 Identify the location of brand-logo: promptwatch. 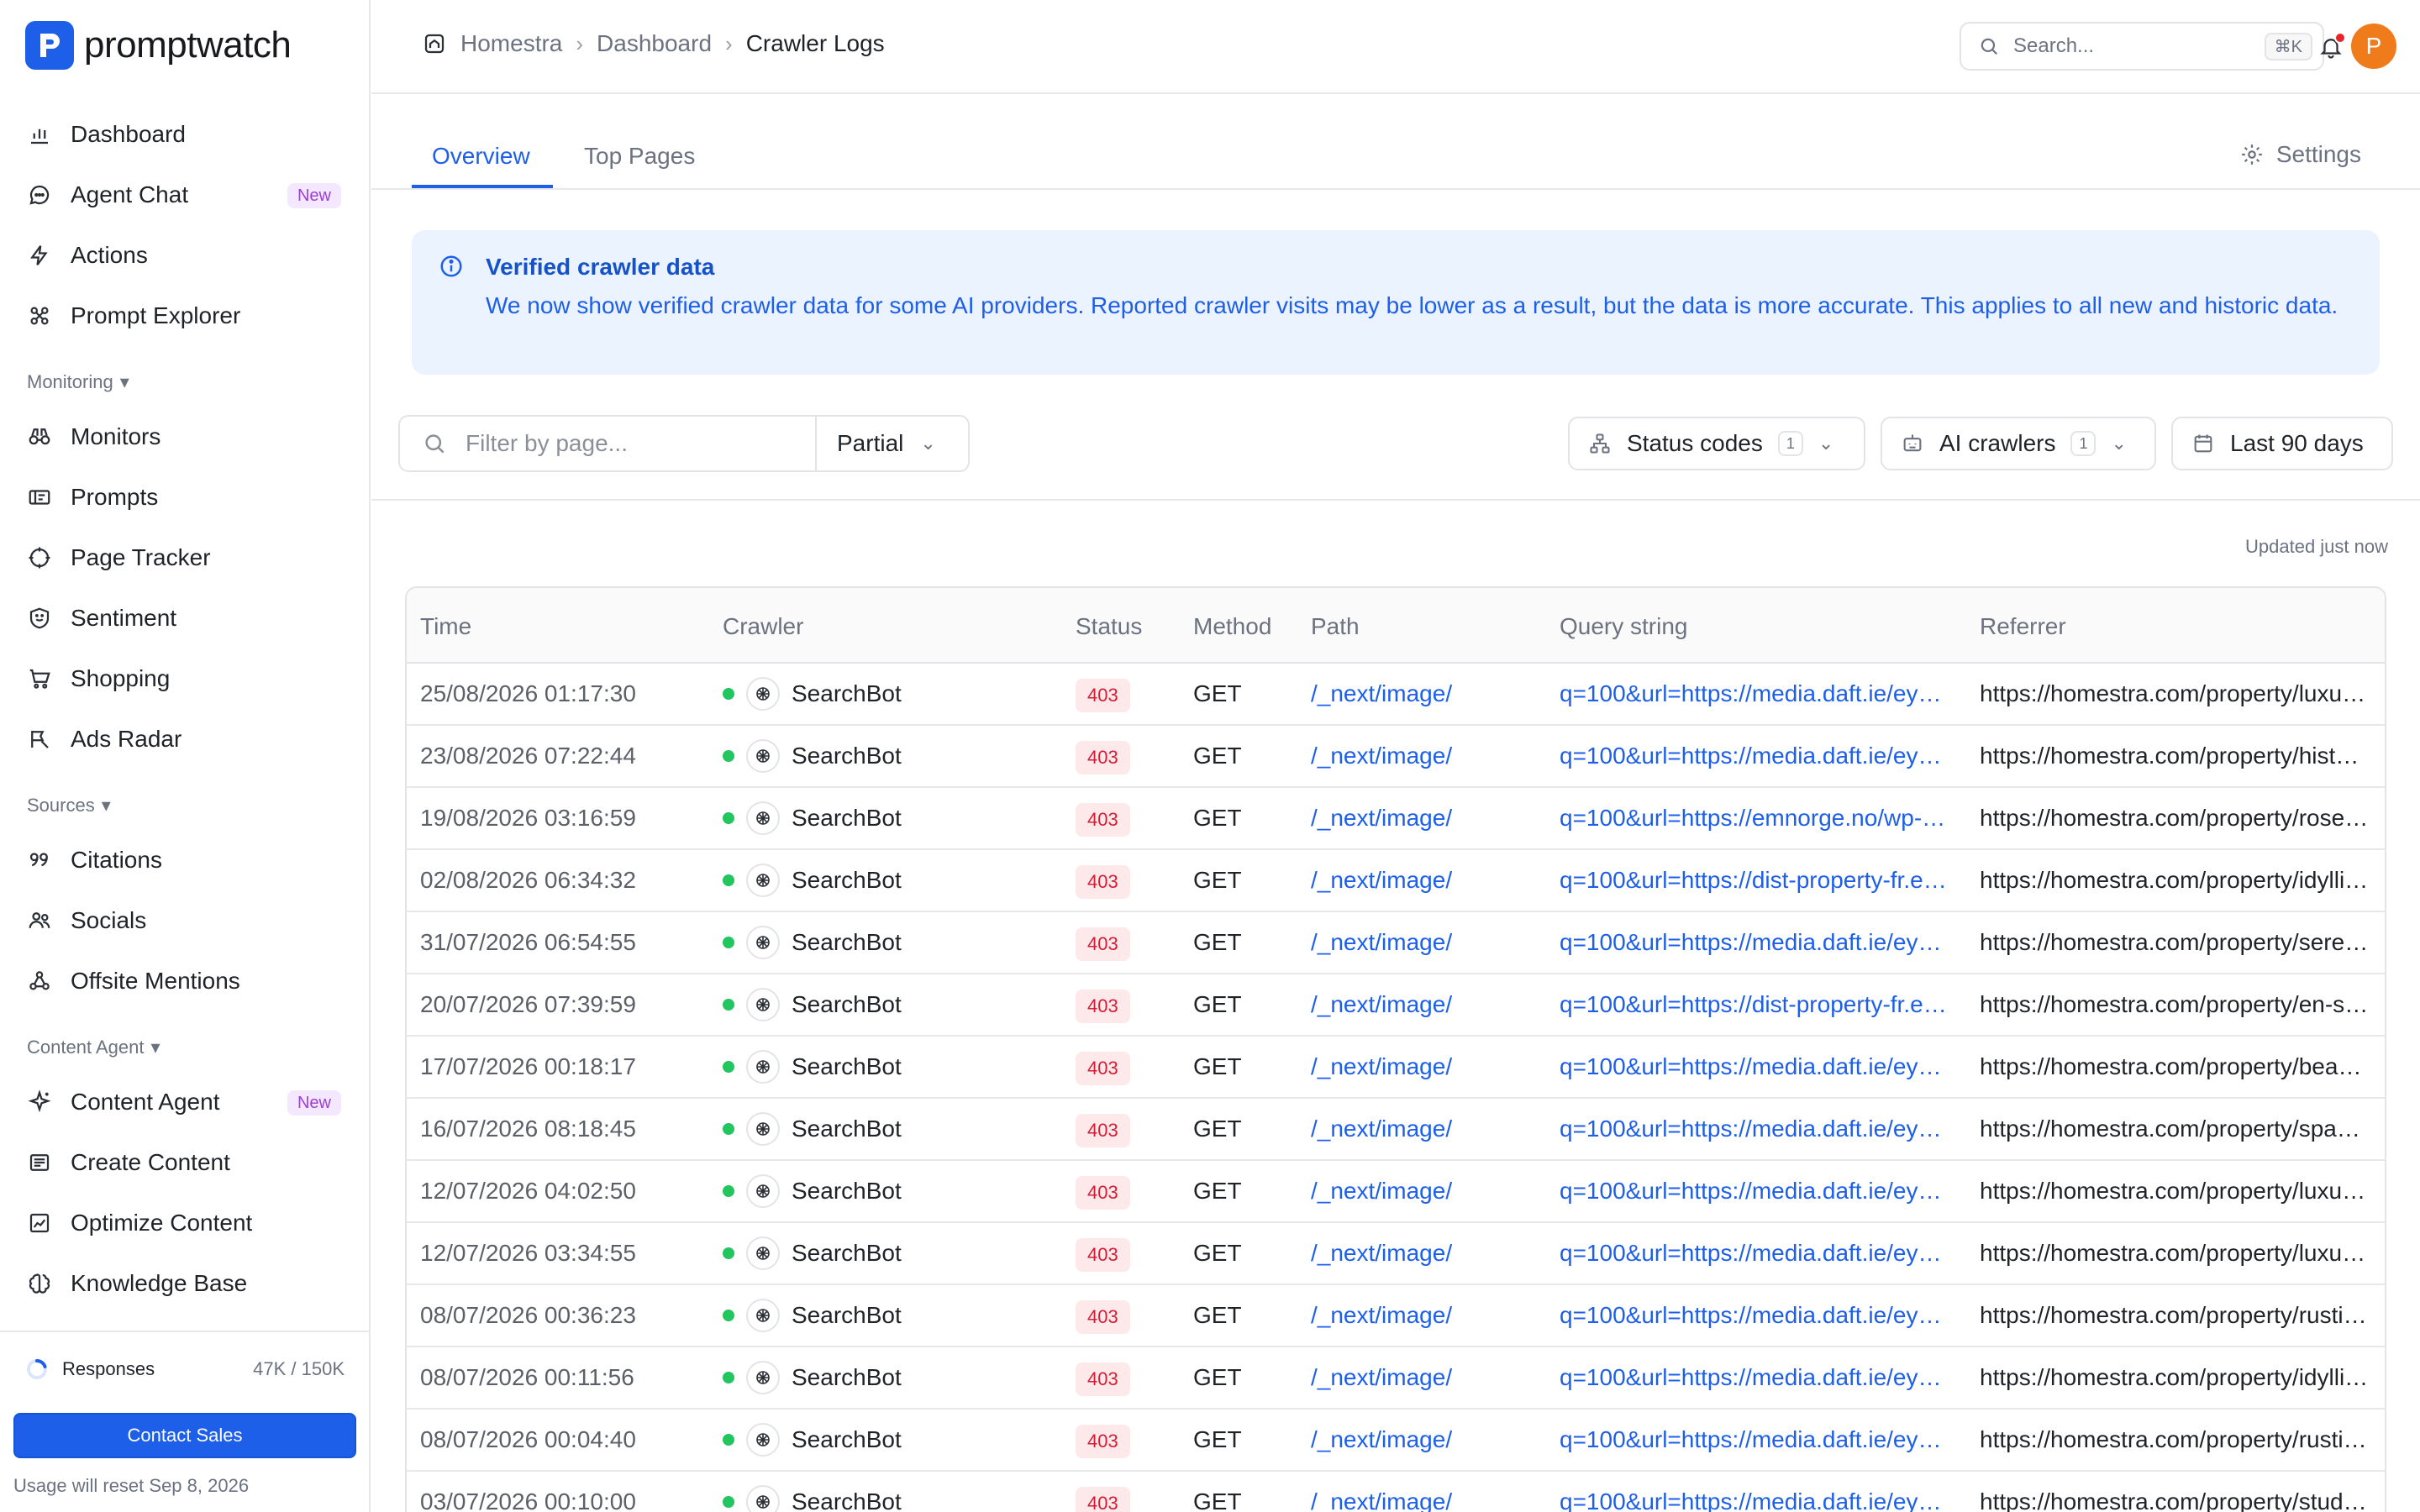
(158, 45).